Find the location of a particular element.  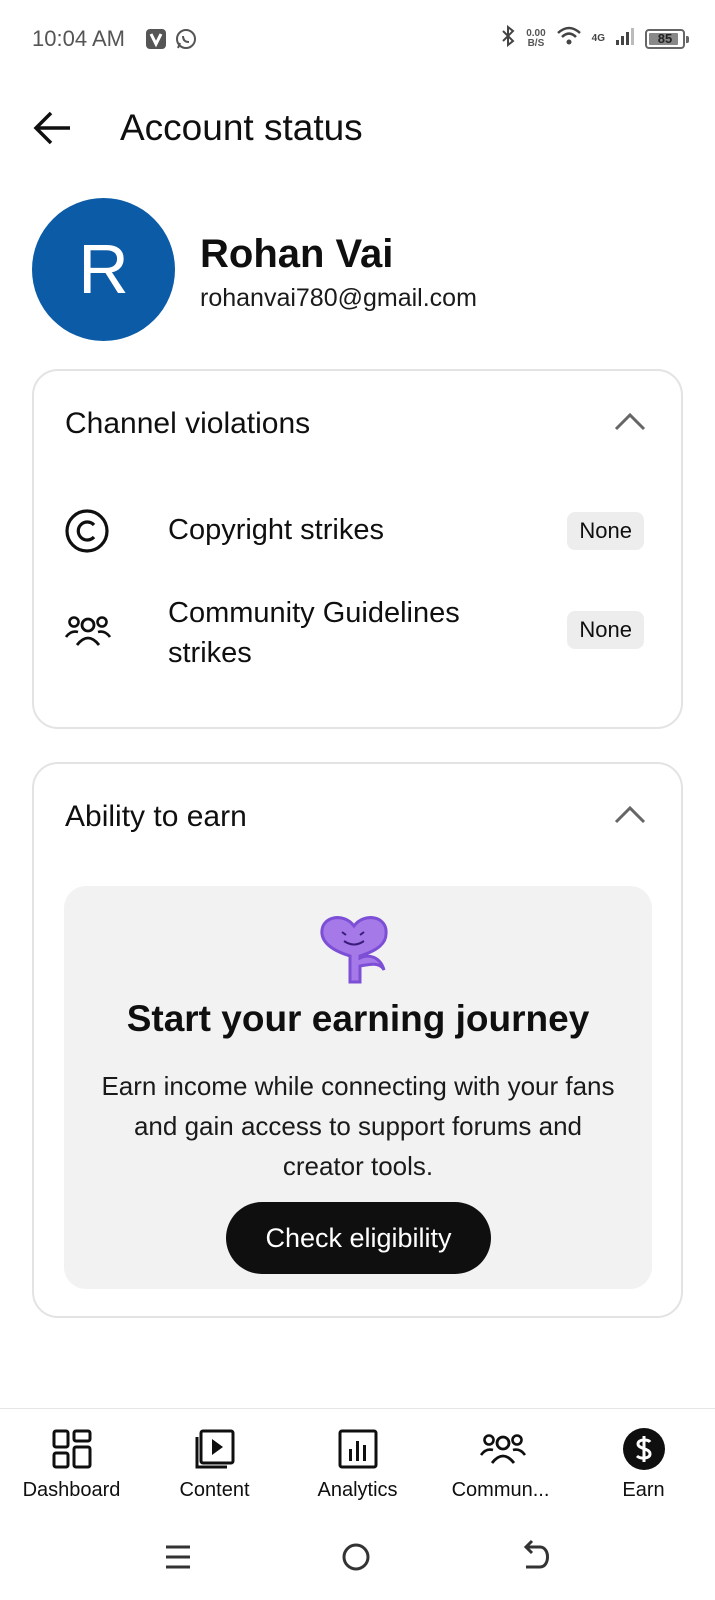

status-time: 10:04 AM is located at coordinates (78, 38).